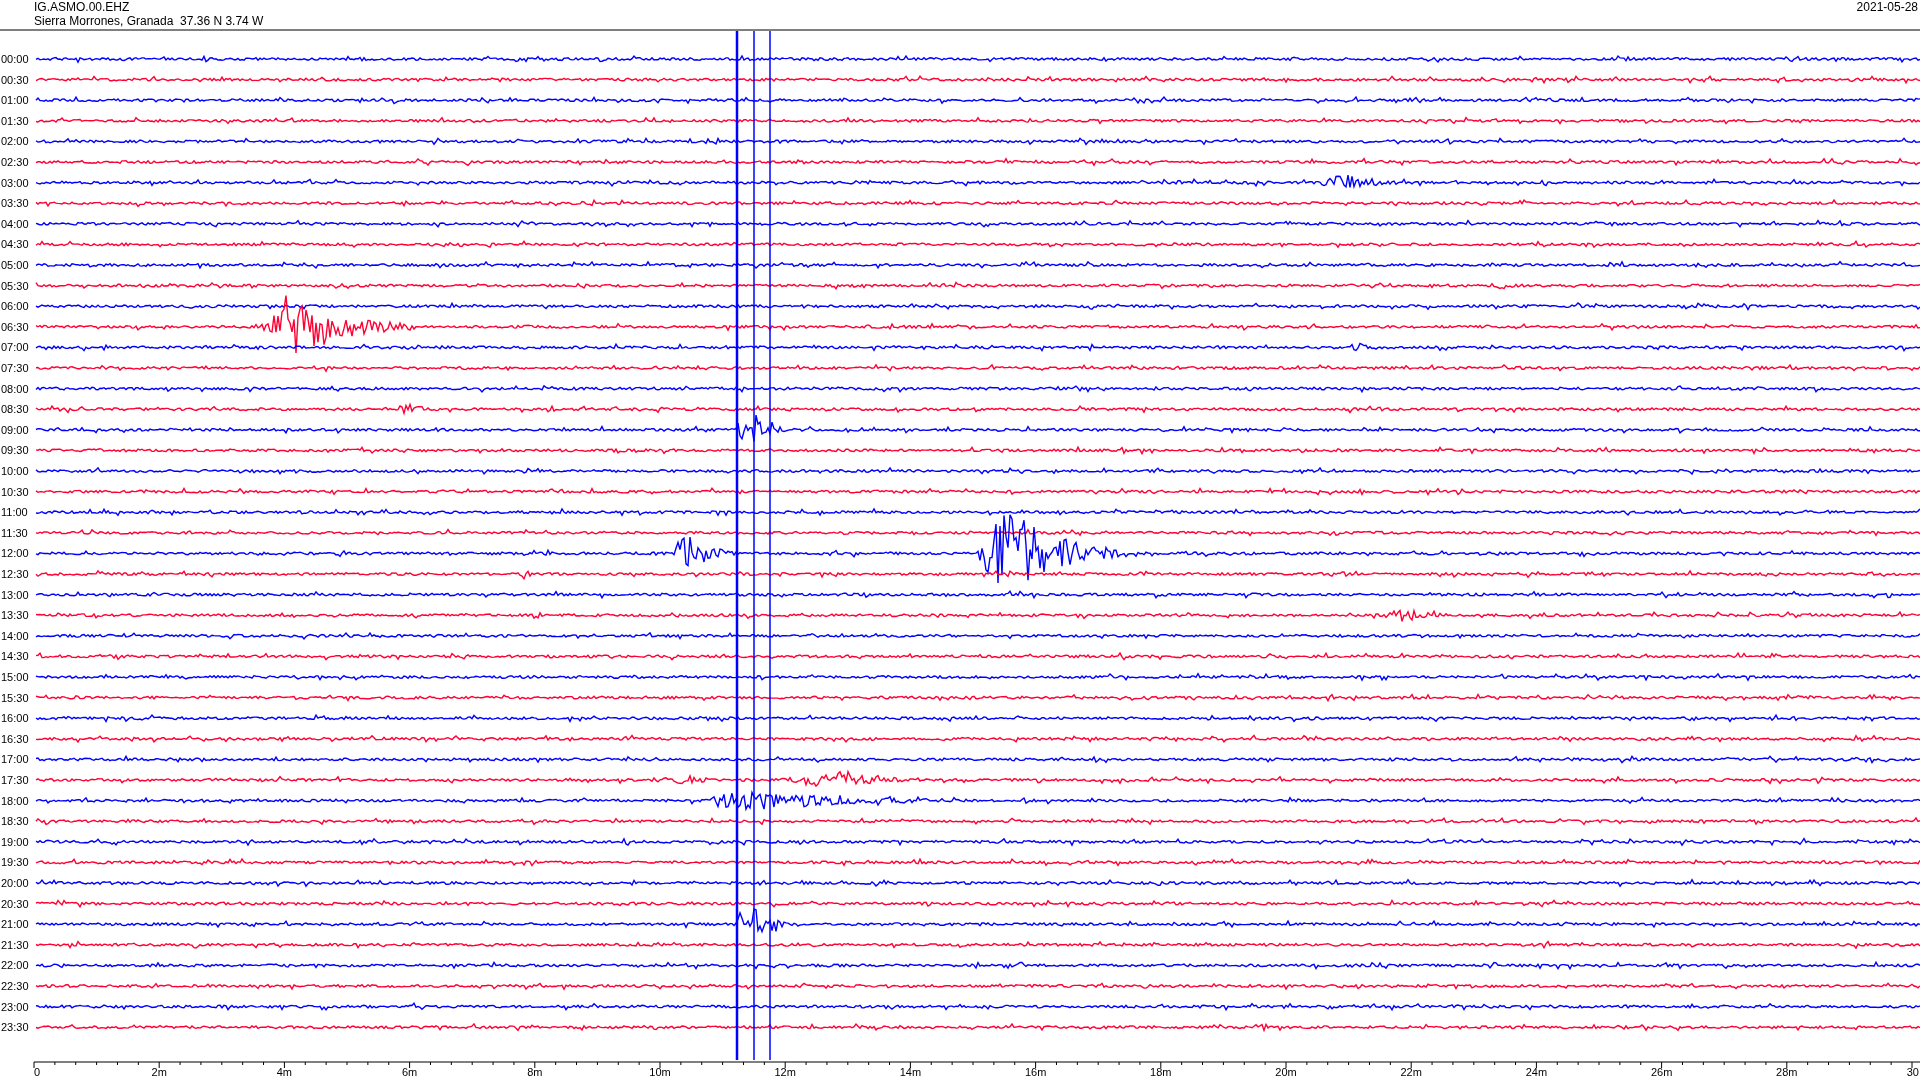  Describe the element at coordinates (660, 1072) in the screenshot. I see `axis-label: 10m` at that location.